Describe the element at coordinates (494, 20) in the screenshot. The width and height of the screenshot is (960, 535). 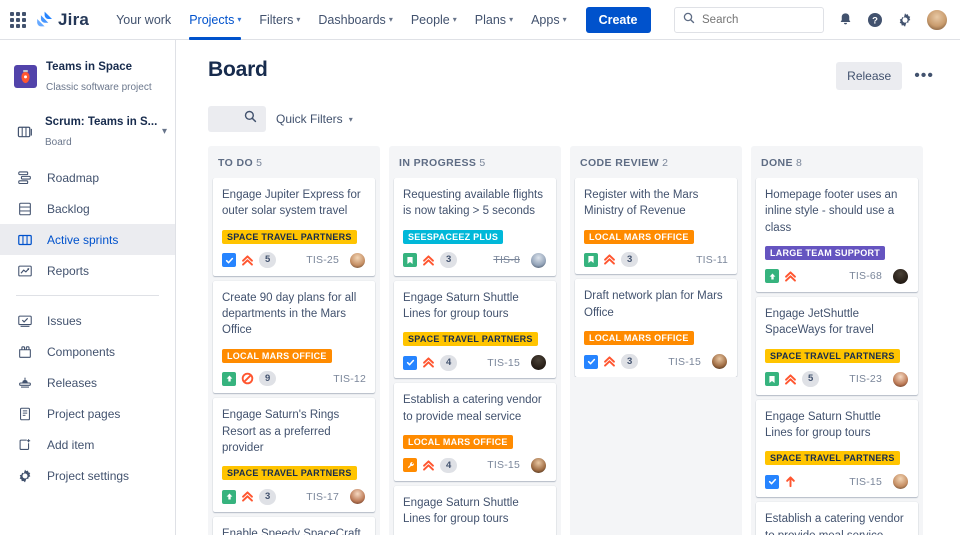
I see `nav-item-plans: Plans ▾` at that location.